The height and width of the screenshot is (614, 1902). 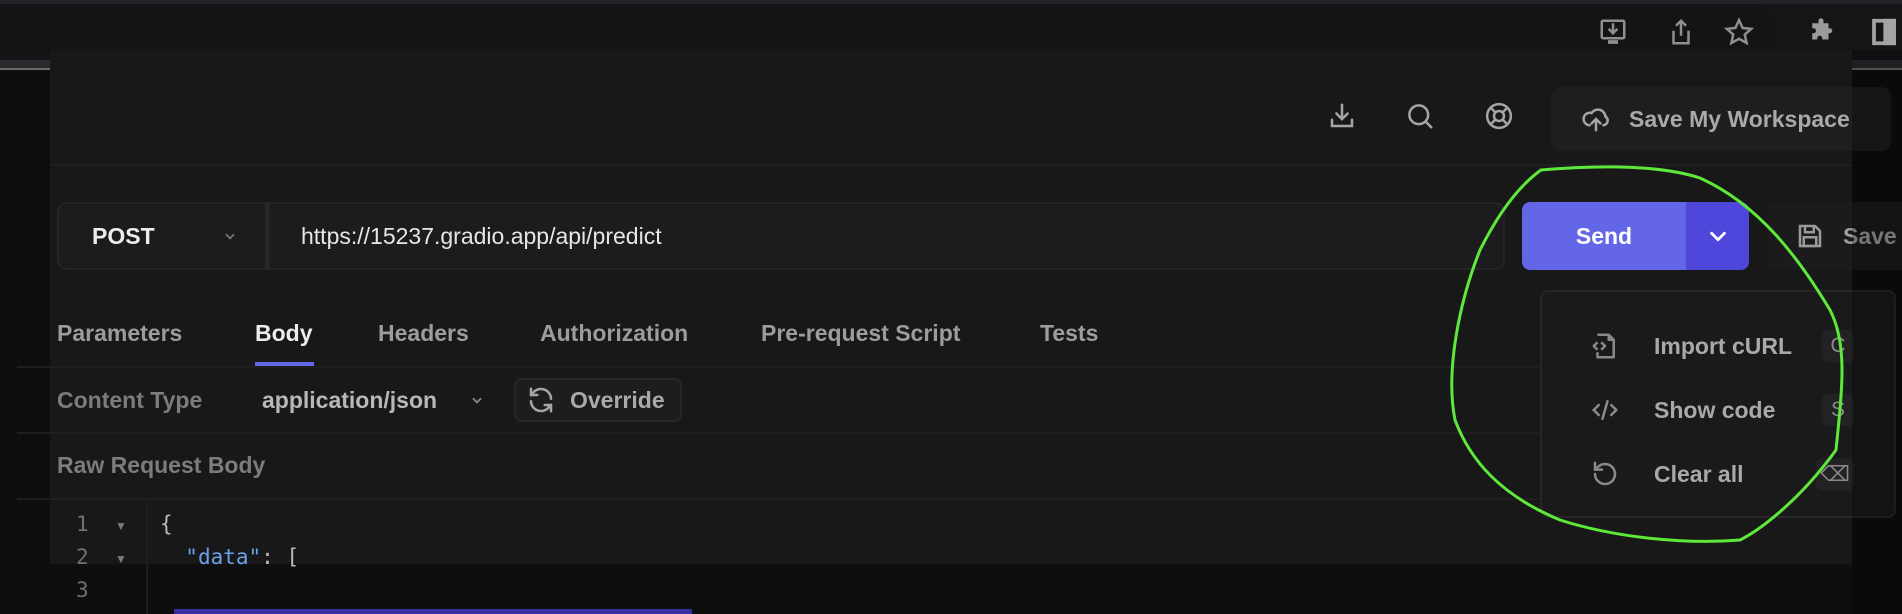 What do you see at coordinates (423, 333) in the screenshot?
I see `tab-headers: Headers` at bounding box center [423, 333].